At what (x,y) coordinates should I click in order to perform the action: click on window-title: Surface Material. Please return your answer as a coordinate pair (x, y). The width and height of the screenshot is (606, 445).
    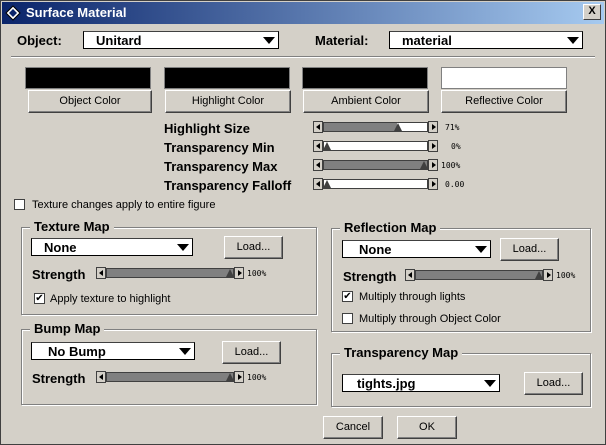
    Looking at the image, I should click on (76, 12).